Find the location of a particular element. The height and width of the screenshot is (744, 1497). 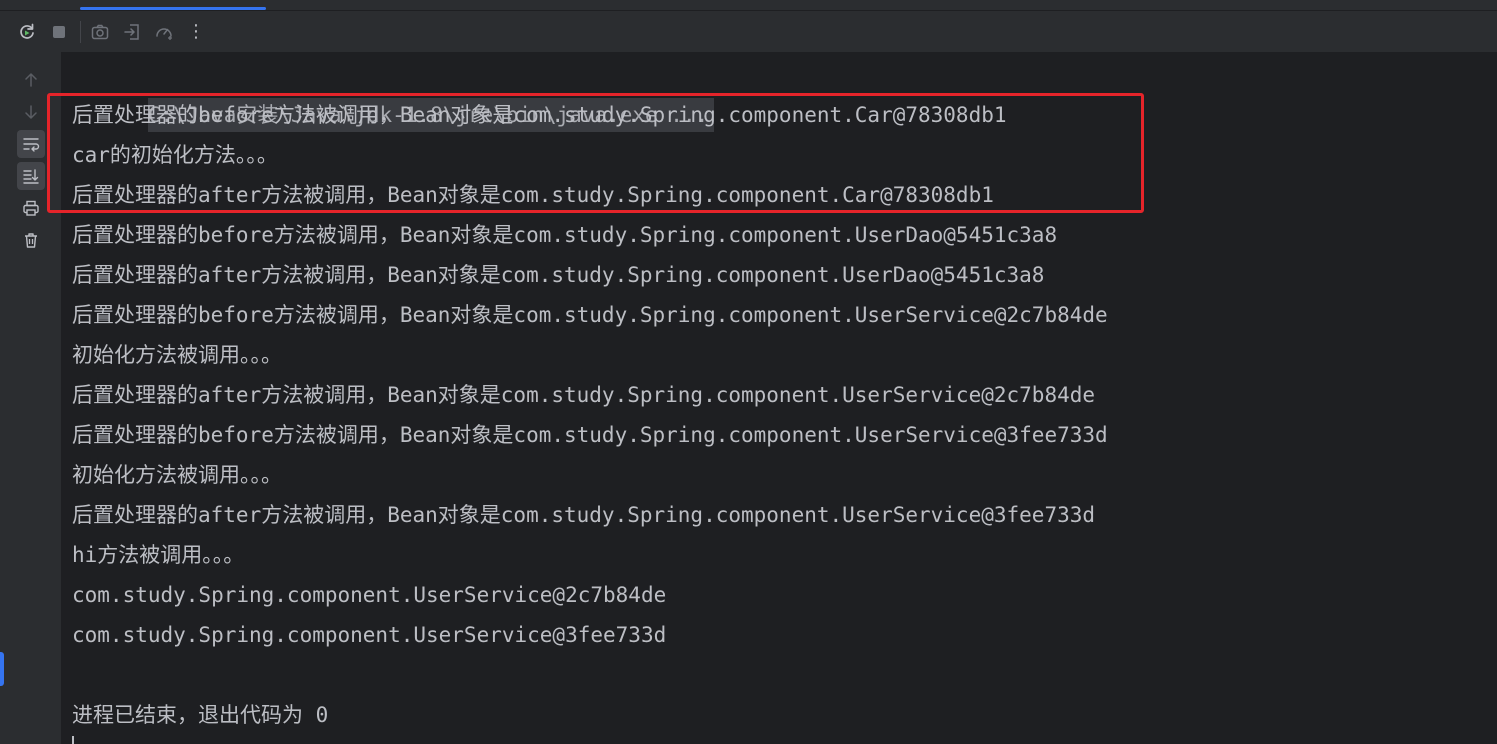

stop-icon is located at coordinates (59, 32).